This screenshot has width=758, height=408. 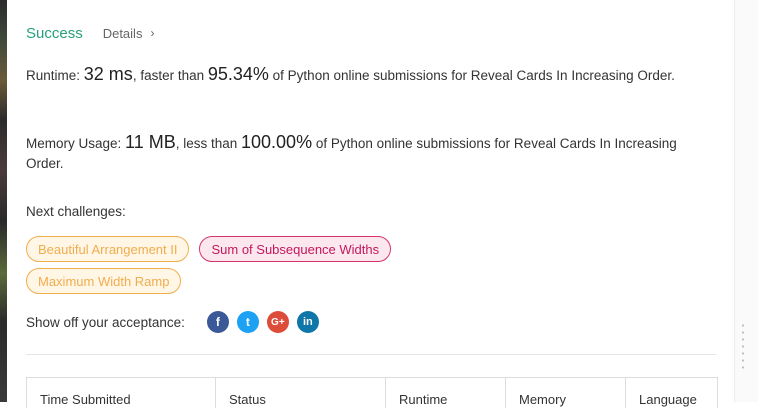 What do you see at coordinates (90, 33) in the screenshot?
I see `result-header: Success Details ›` at bounding box center [90, 33].